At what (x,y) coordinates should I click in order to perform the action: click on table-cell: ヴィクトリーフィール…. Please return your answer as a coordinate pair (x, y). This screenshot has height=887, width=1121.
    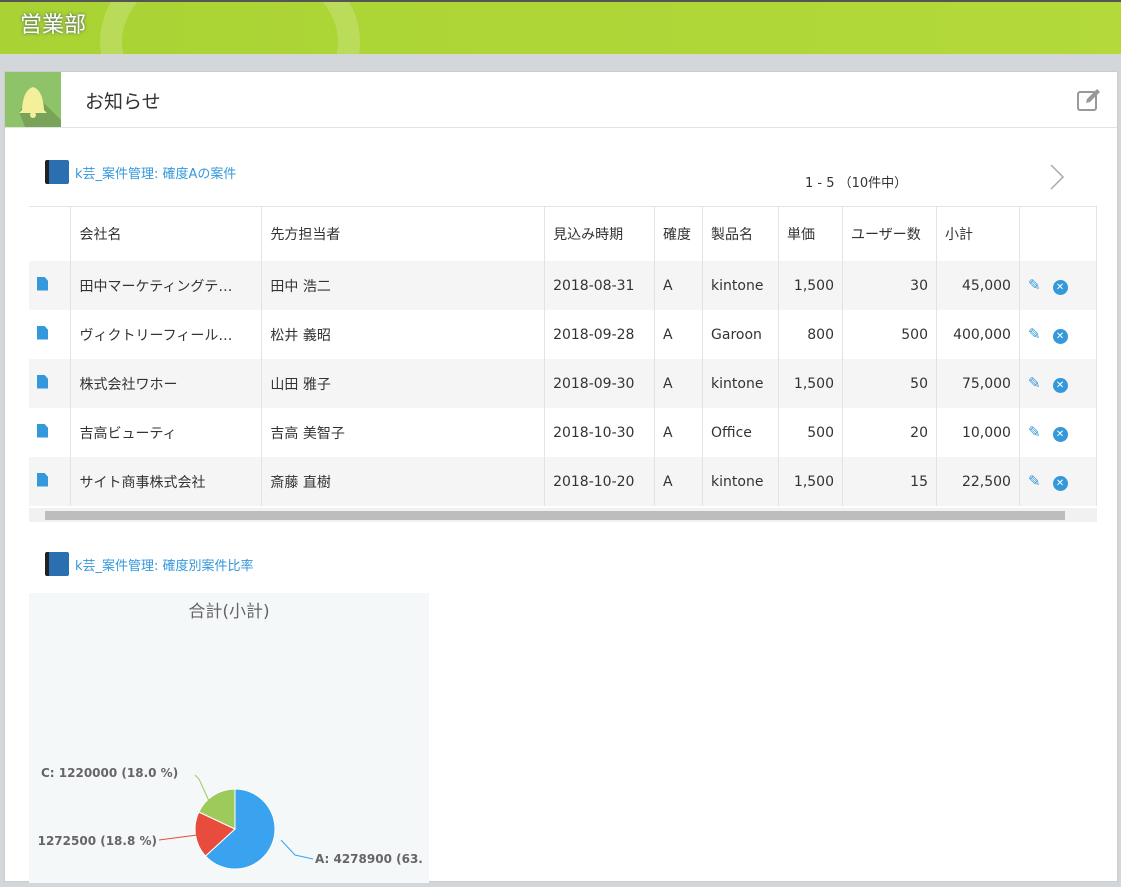
    Looking at the image, I should click on (166, 334).